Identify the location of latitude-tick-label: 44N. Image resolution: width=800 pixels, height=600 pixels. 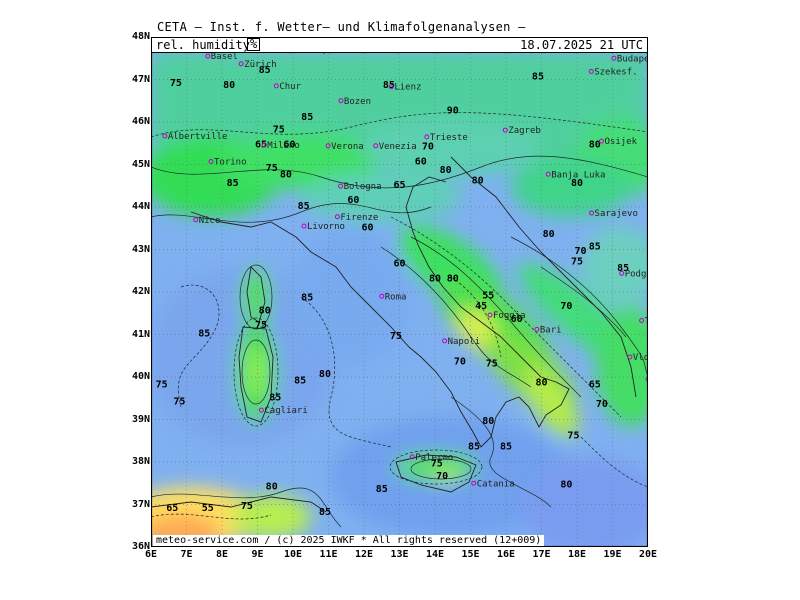
(140, 206).